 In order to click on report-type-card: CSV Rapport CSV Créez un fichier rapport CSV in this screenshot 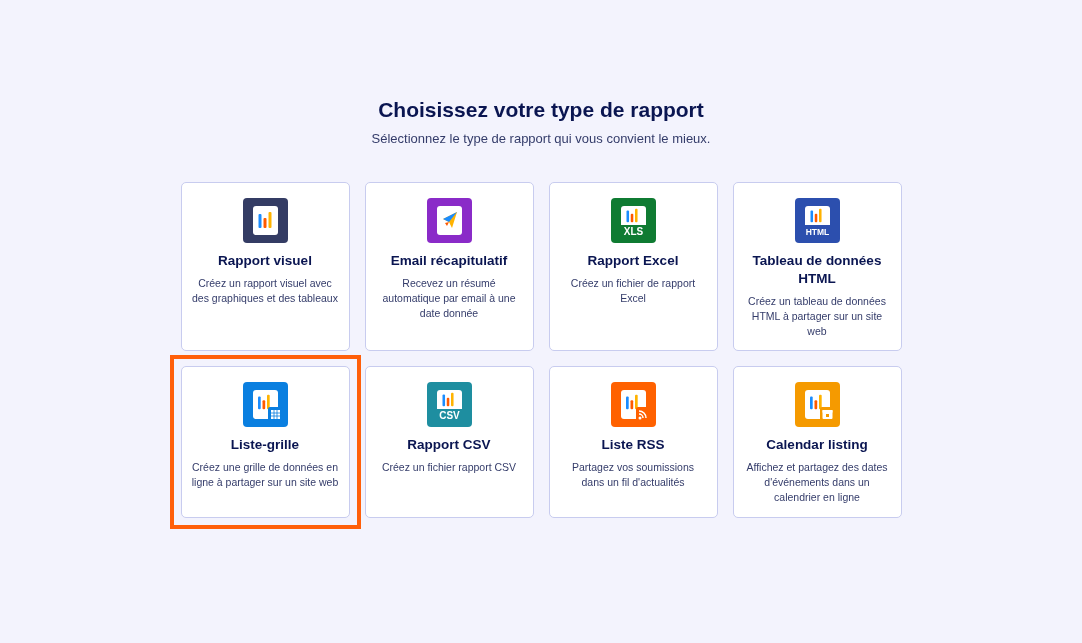, I will do `click(449, 442)`.